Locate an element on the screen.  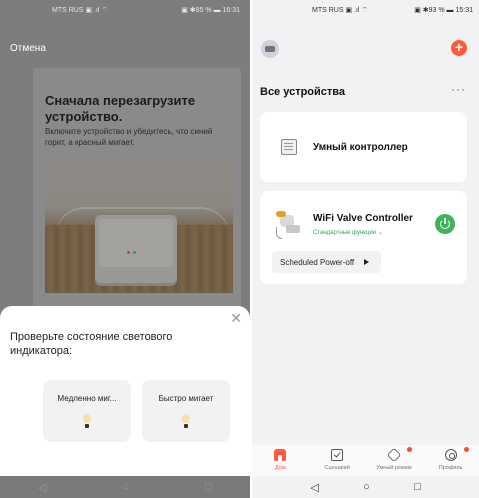
card-title: Сначала перезагрузите устройство. is located at coordinates (120, 108).